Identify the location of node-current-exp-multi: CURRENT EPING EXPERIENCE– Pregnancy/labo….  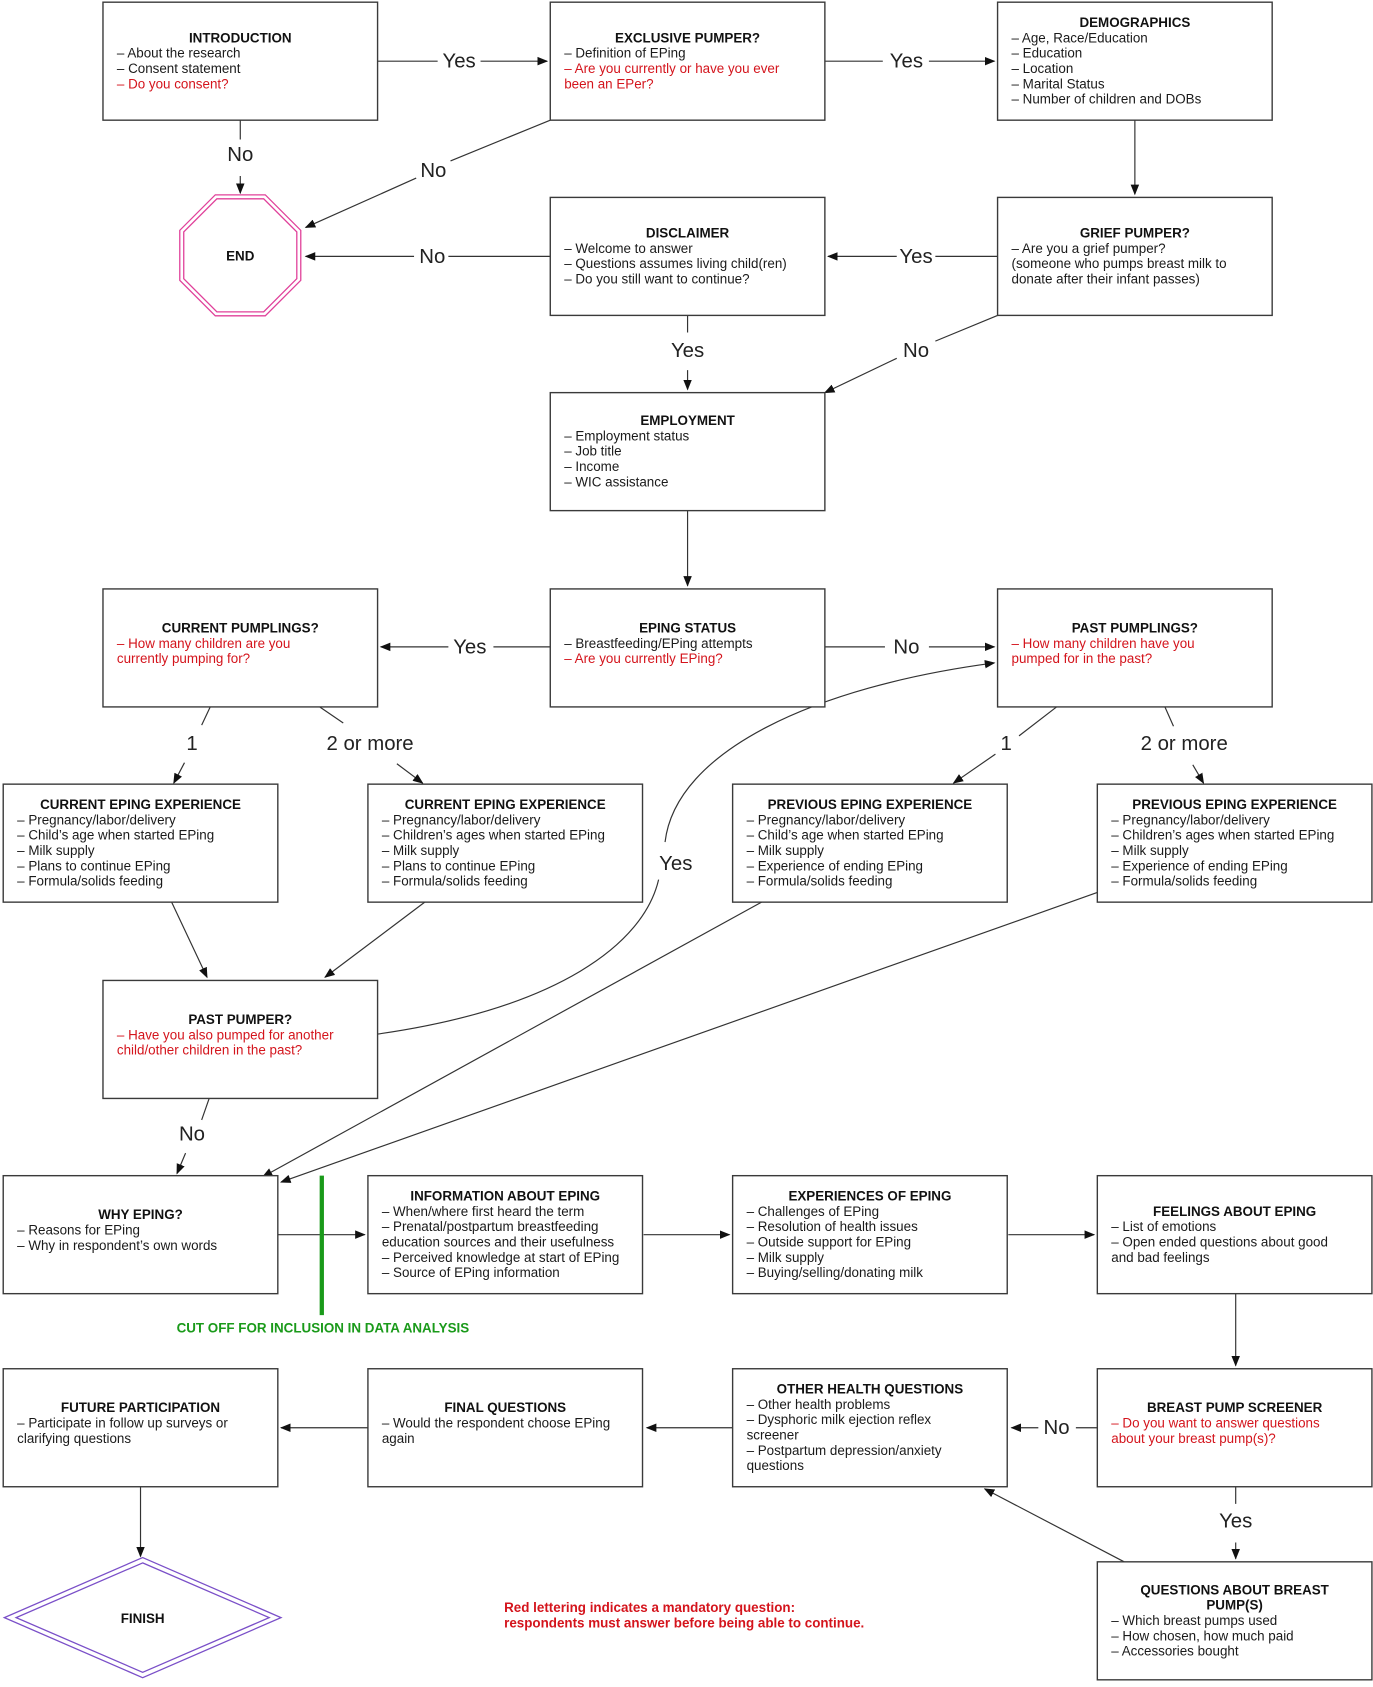
(505, 843).